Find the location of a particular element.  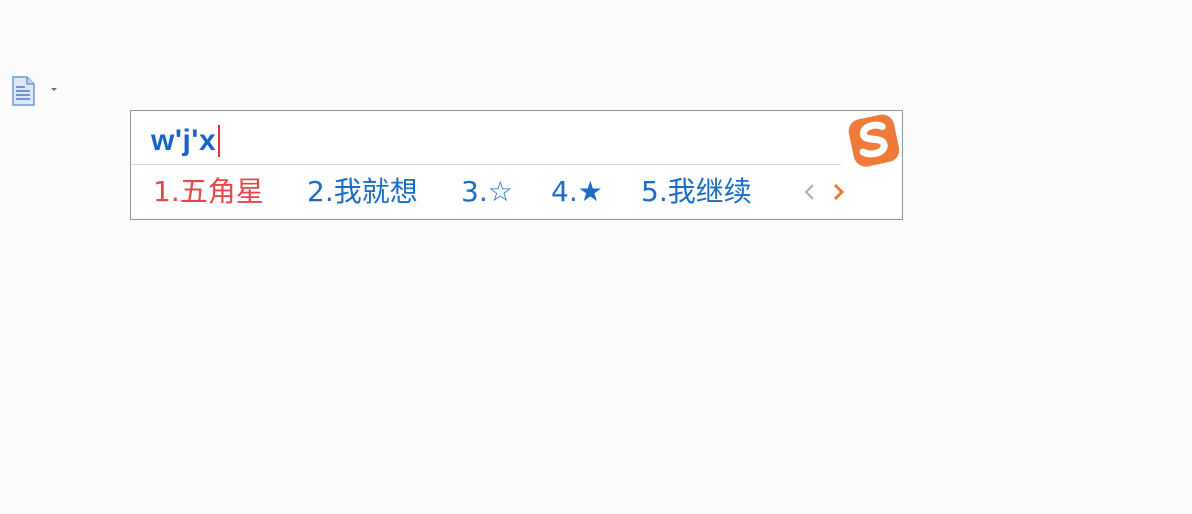

candidate-text: ☆ is located at coordinates (500, 191).